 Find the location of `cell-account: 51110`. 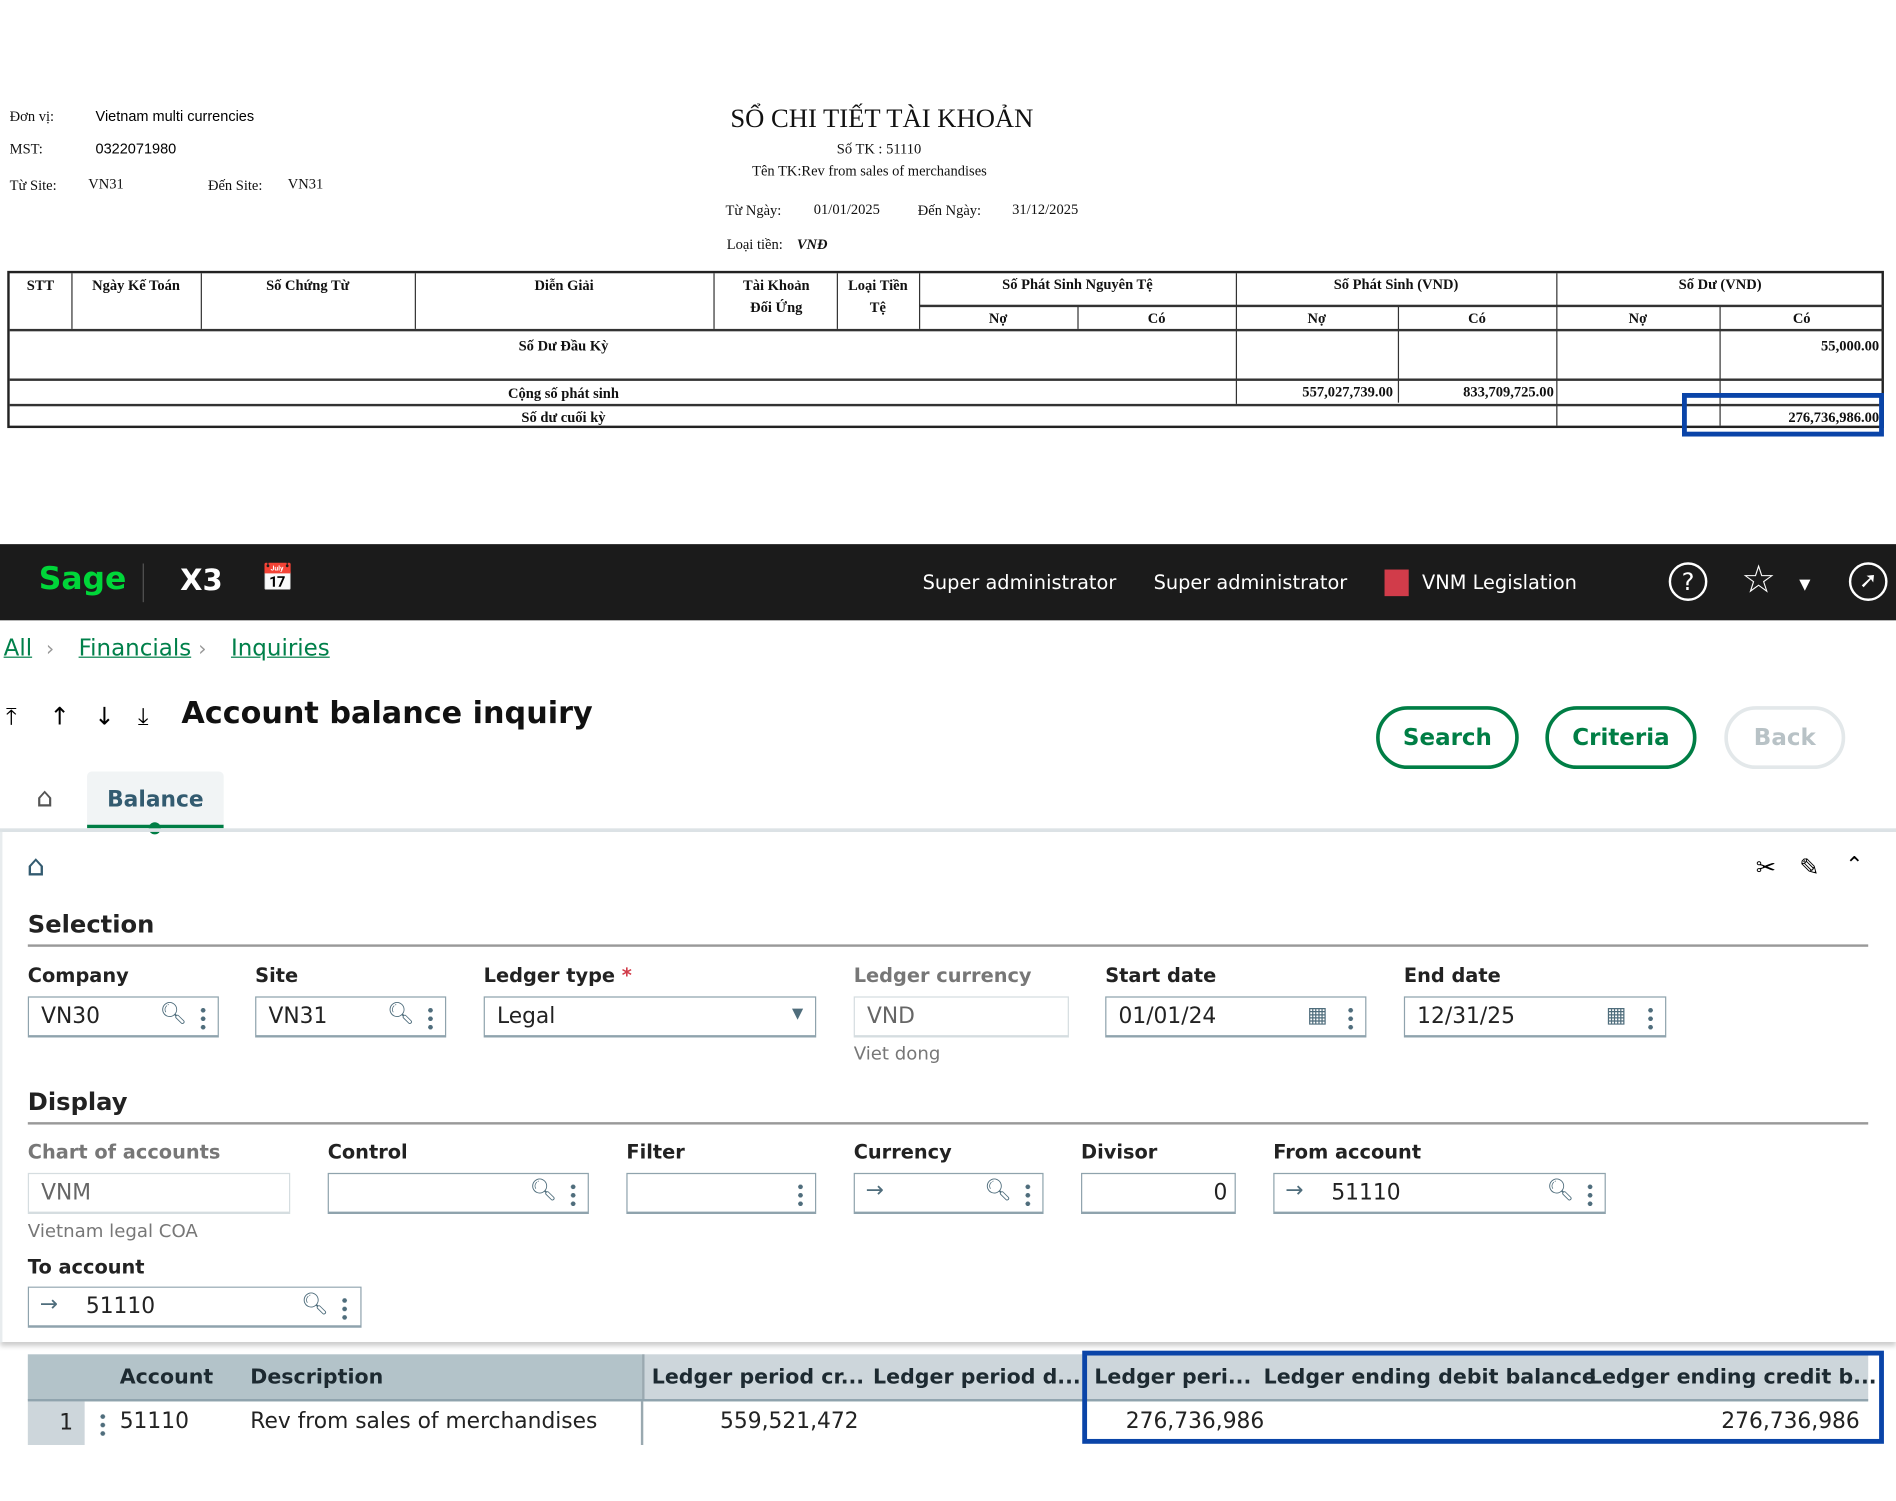

cell-account: 51110 is located at coordinates (154, 1421).